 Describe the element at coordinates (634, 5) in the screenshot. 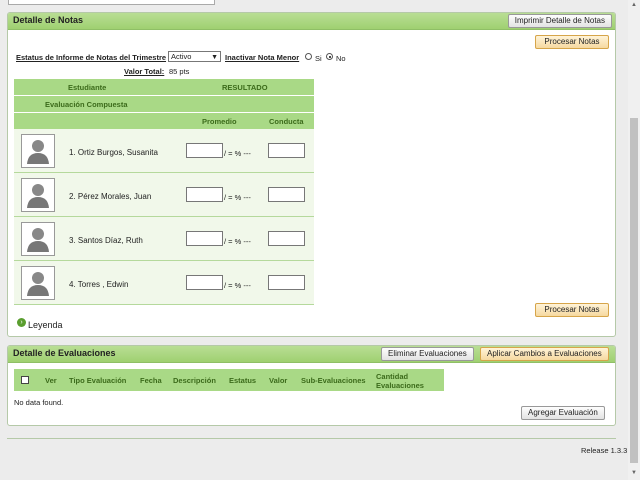

I see `scroll-up-icon: ▲` at that location.